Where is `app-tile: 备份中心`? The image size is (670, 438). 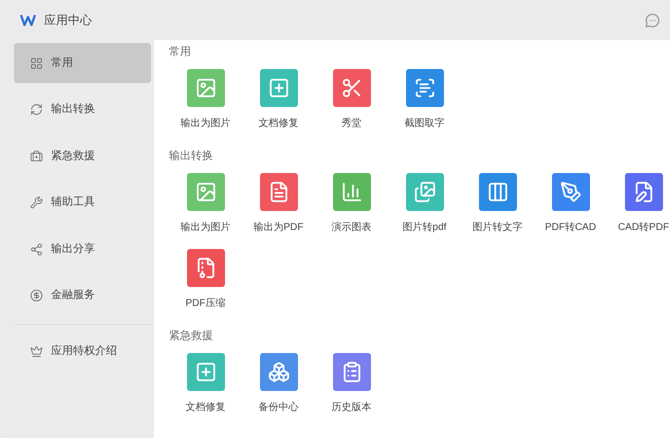
app-tile: 备份中心 is located at coordinates (278, 388).